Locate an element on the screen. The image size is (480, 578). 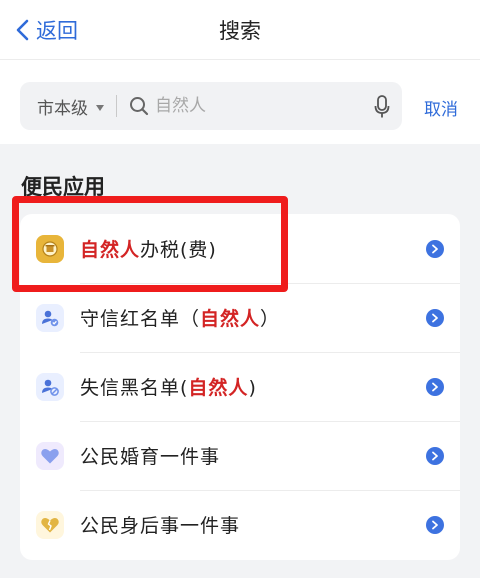
app-item-redlist: 守信红名单（自然人） is located at coordinates (240, 317).